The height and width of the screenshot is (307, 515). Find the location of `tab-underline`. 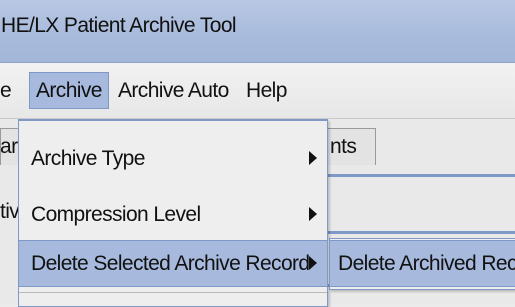

tab-underline is located at coordinates (415, 175).